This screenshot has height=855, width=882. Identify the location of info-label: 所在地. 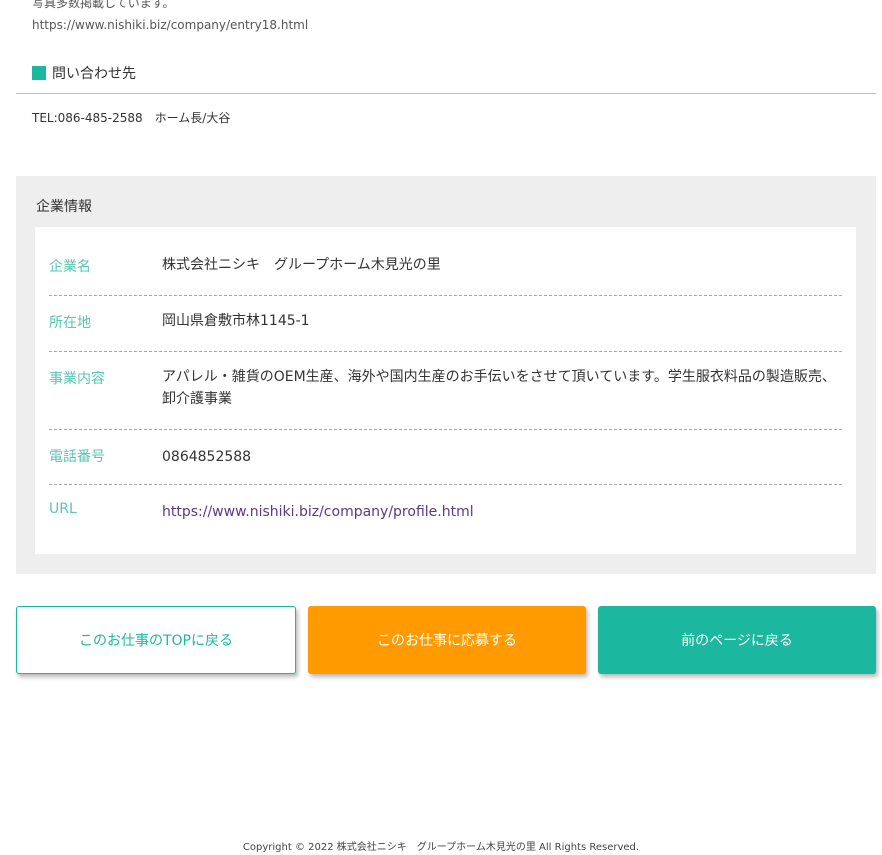
(70, 323).